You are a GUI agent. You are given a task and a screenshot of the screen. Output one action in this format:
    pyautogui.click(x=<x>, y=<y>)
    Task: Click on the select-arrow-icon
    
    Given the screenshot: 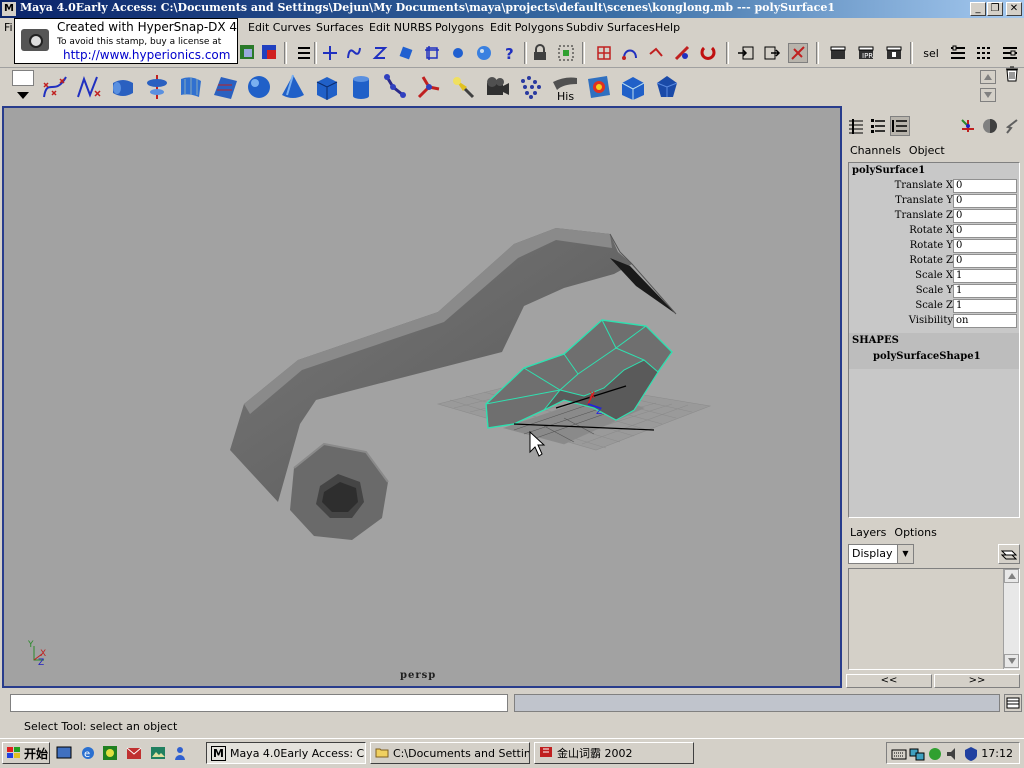 What is the action you would take?
    pyautogui.click(x=1012, y=126)
    